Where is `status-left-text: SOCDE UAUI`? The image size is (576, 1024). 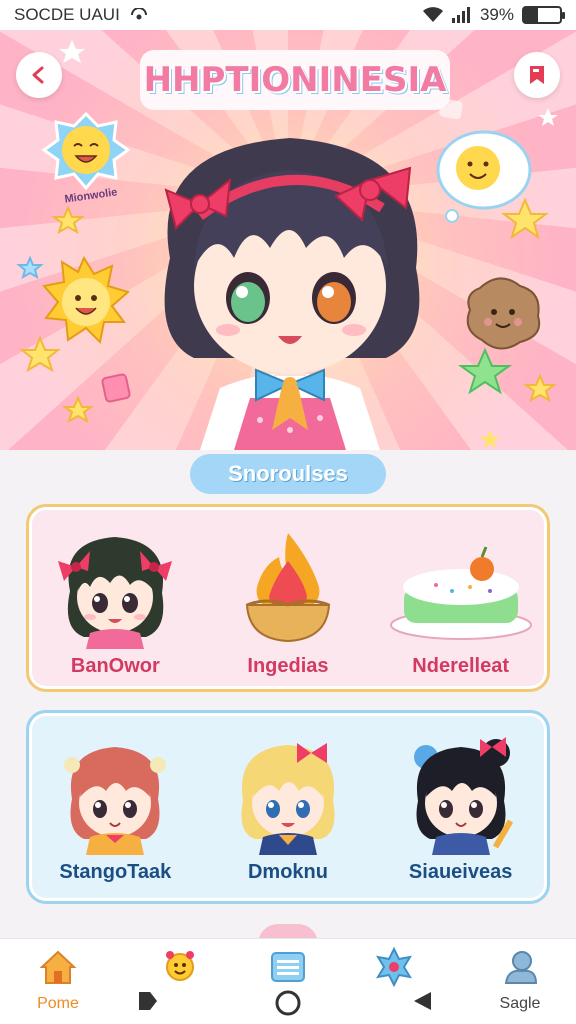 status-left-text: SOCDE UAUI is located at coordinates (67, 14).